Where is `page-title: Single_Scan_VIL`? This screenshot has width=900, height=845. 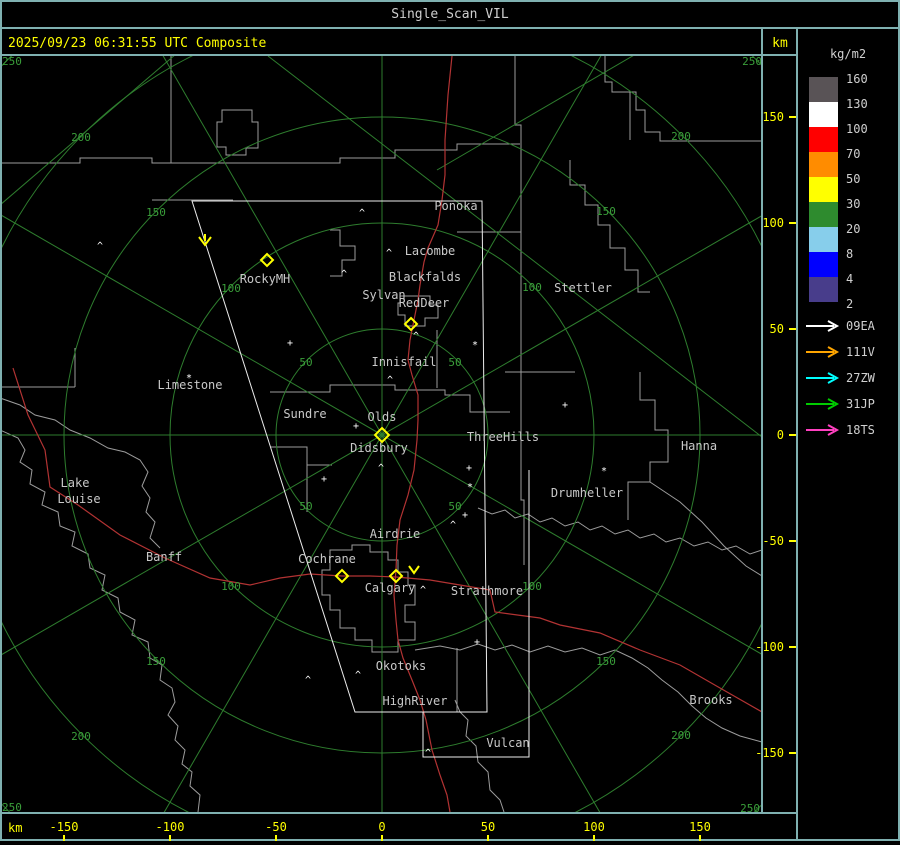 page-title: Single_Scan_VIL is located at coordinates (450, 14).